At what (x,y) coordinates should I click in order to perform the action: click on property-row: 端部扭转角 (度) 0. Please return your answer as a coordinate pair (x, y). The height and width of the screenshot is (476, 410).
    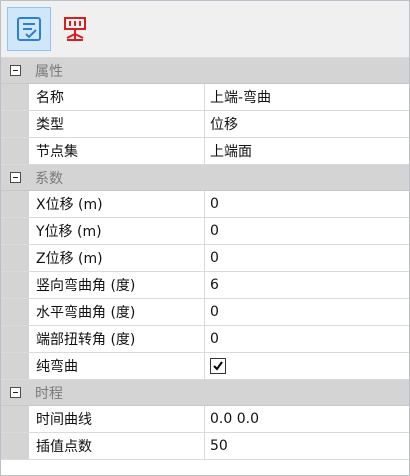
    Looking at the image, I should click on (205, 339).